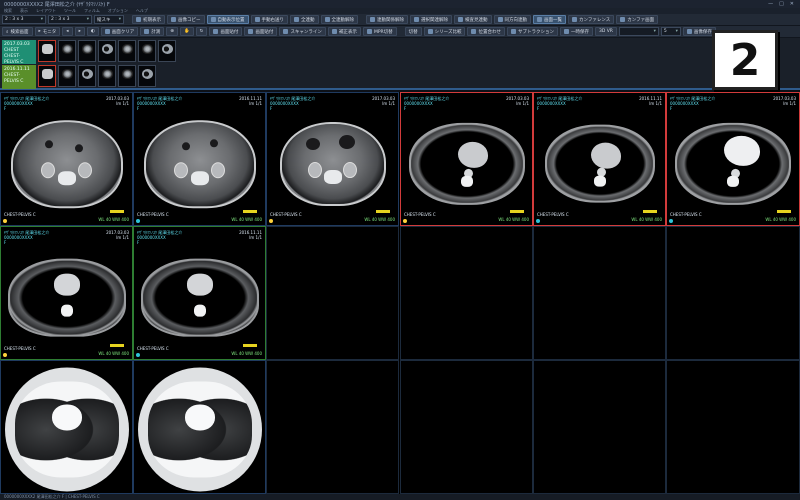  Describe the element at coordinates (576, 31) in the screenshot. I see `temp-save-button: 一時保存` at that location.